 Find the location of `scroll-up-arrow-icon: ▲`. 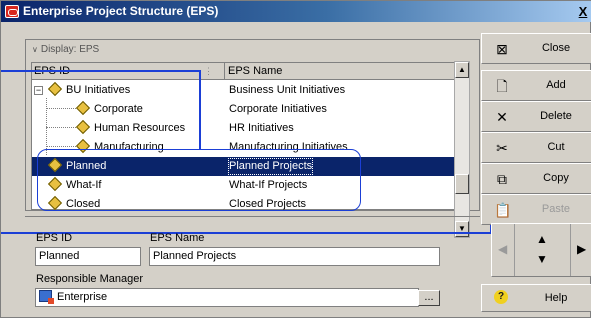

scroll-up-arrow-icon: ▲ is located at coordinates (462, 70).